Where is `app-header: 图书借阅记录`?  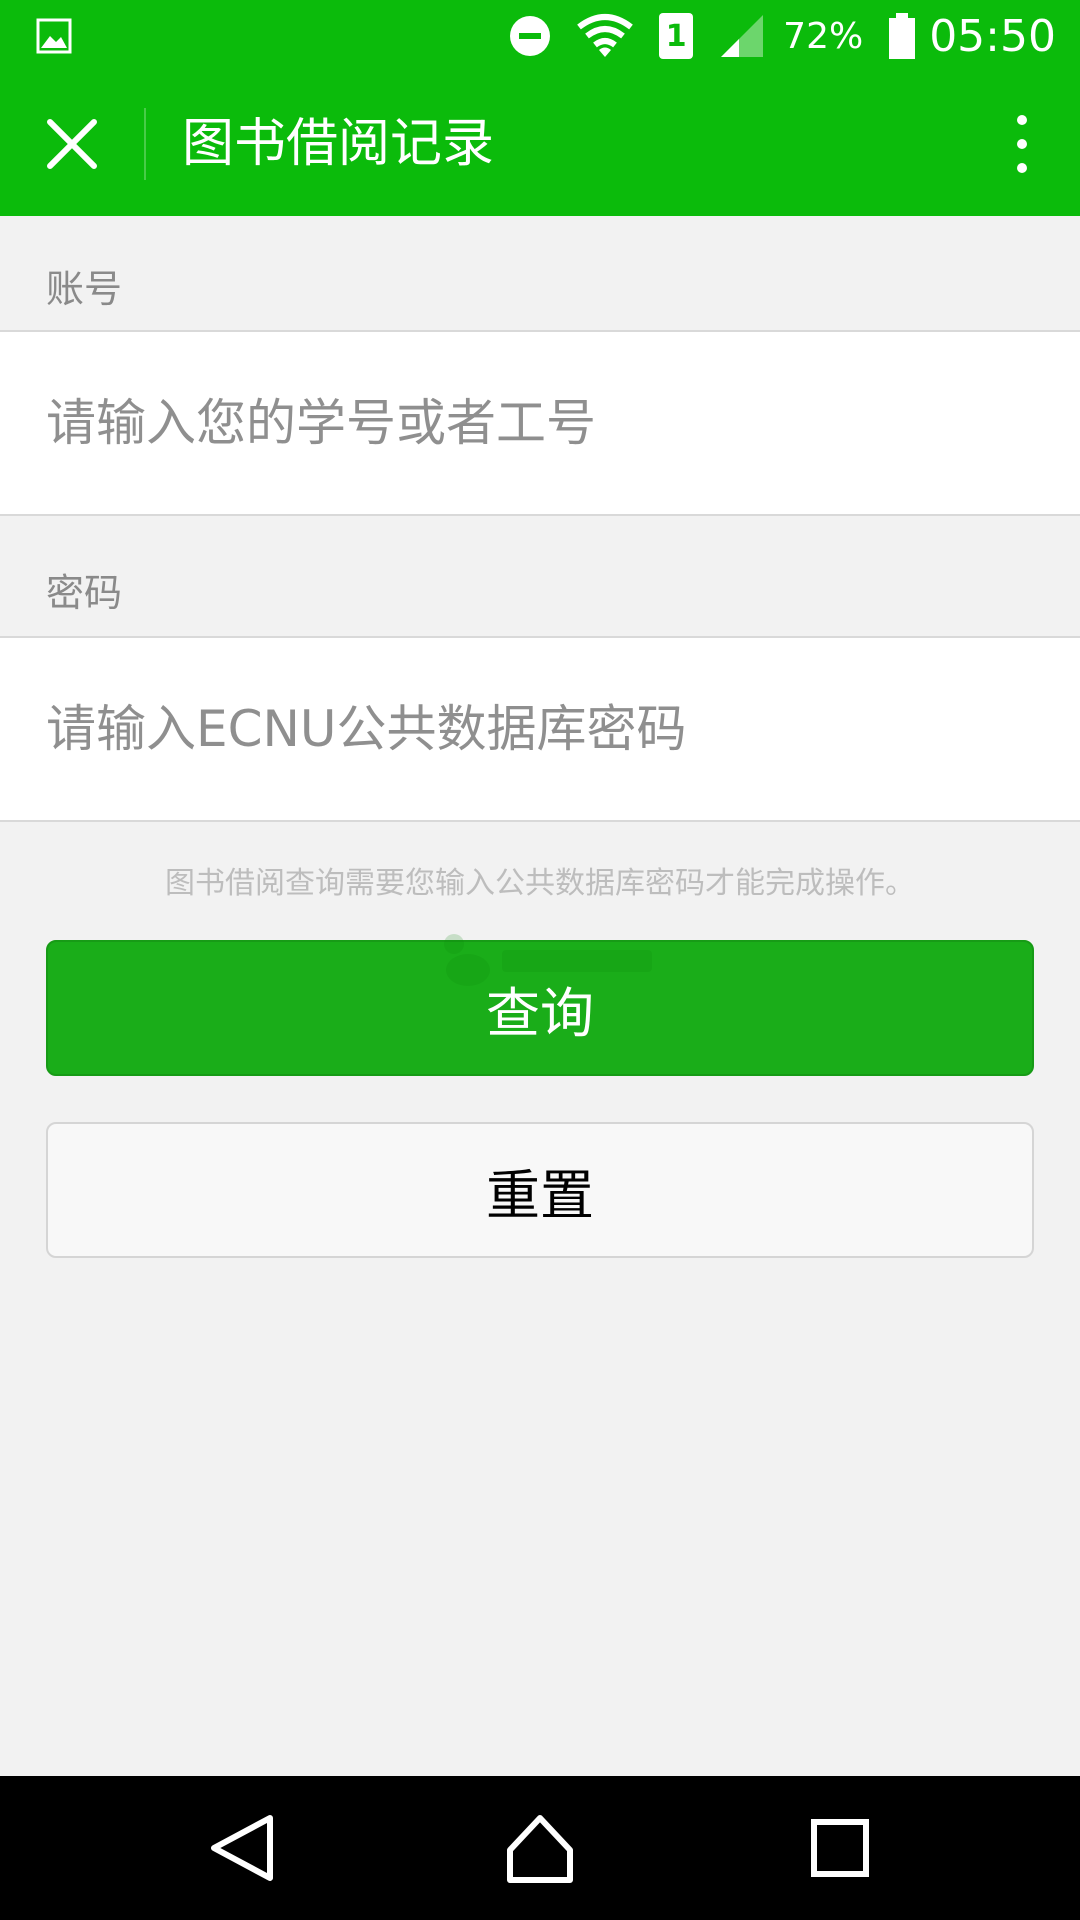
app-header: 图书借阅记录 is located at coordinates (540, 144).